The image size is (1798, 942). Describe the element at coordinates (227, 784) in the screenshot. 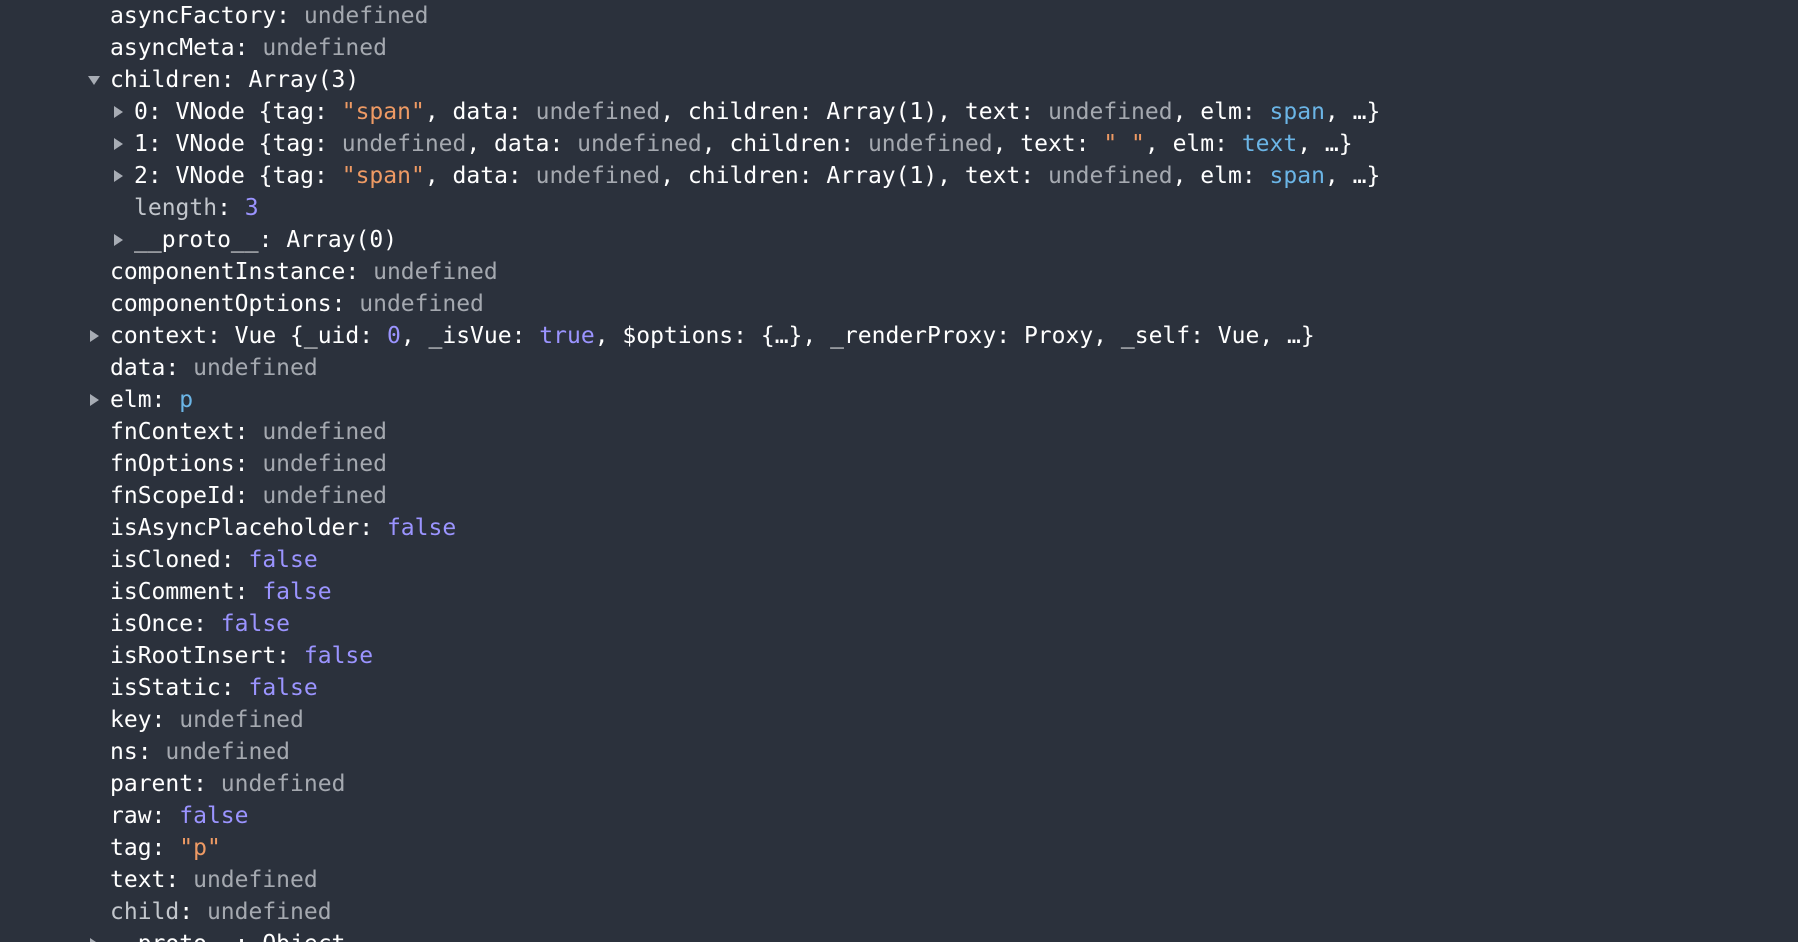

I see `row-content: parent: undefined` at that location.